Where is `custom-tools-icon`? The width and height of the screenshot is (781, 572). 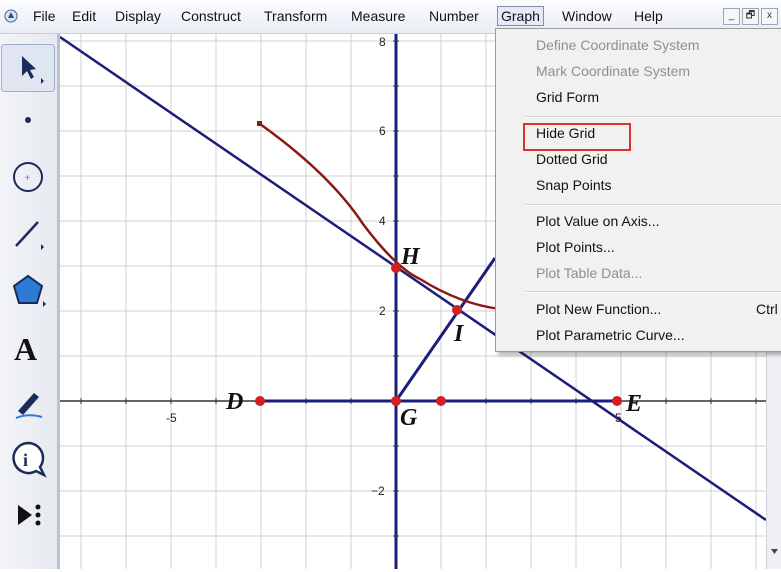
custom-tools-icon is located at coordinates (29, 515).